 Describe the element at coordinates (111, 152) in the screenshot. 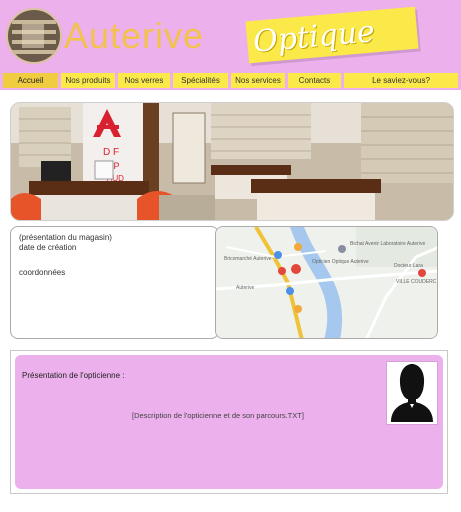

I see `sign-text-1: D F` at that location.